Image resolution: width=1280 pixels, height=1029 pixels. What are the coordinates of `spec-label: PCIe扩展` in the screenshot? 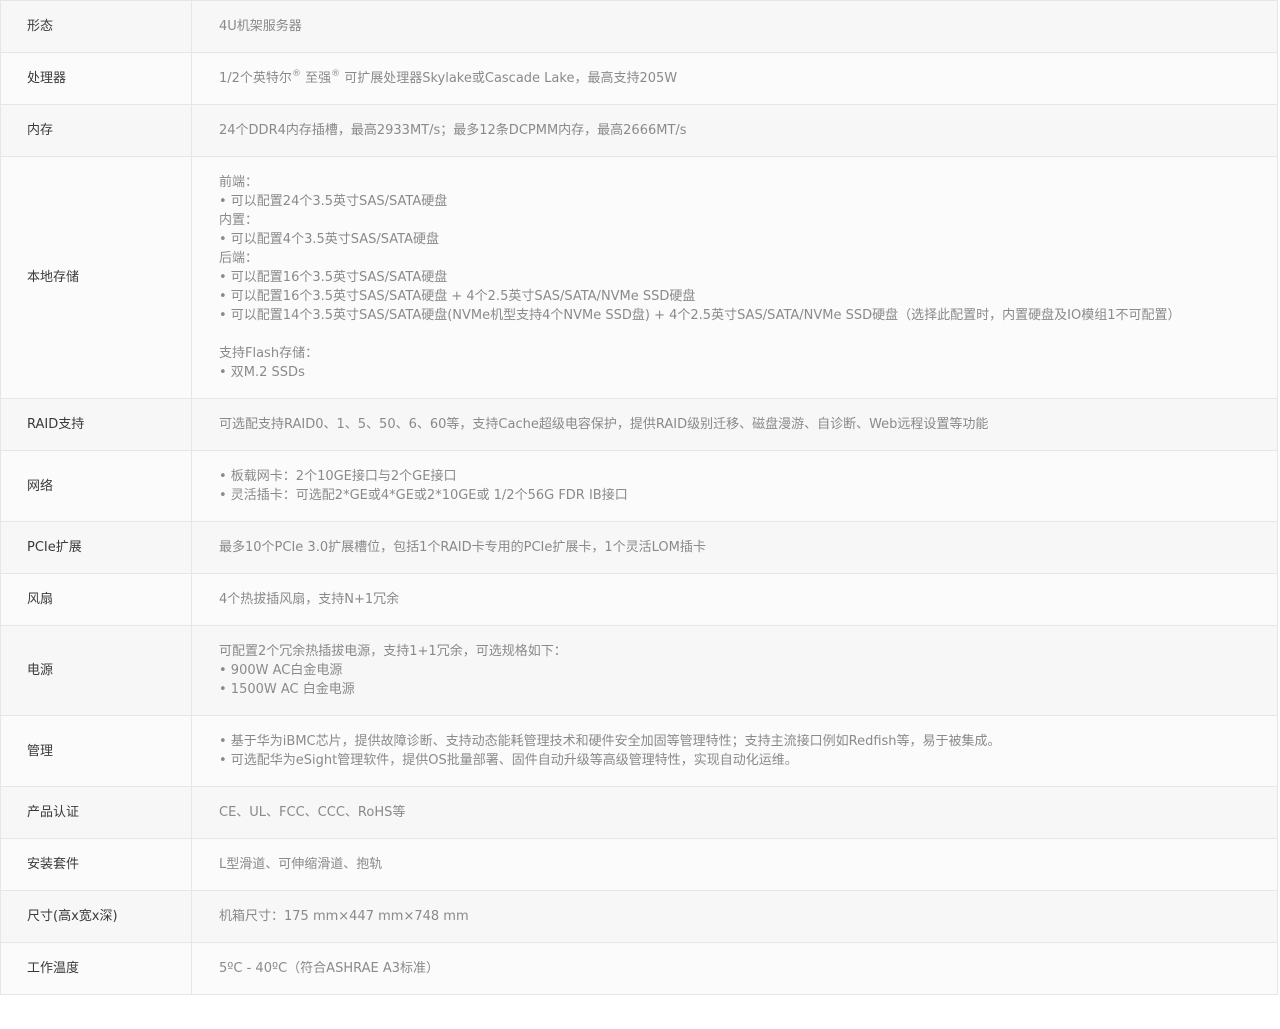 It's located at (96, 547).